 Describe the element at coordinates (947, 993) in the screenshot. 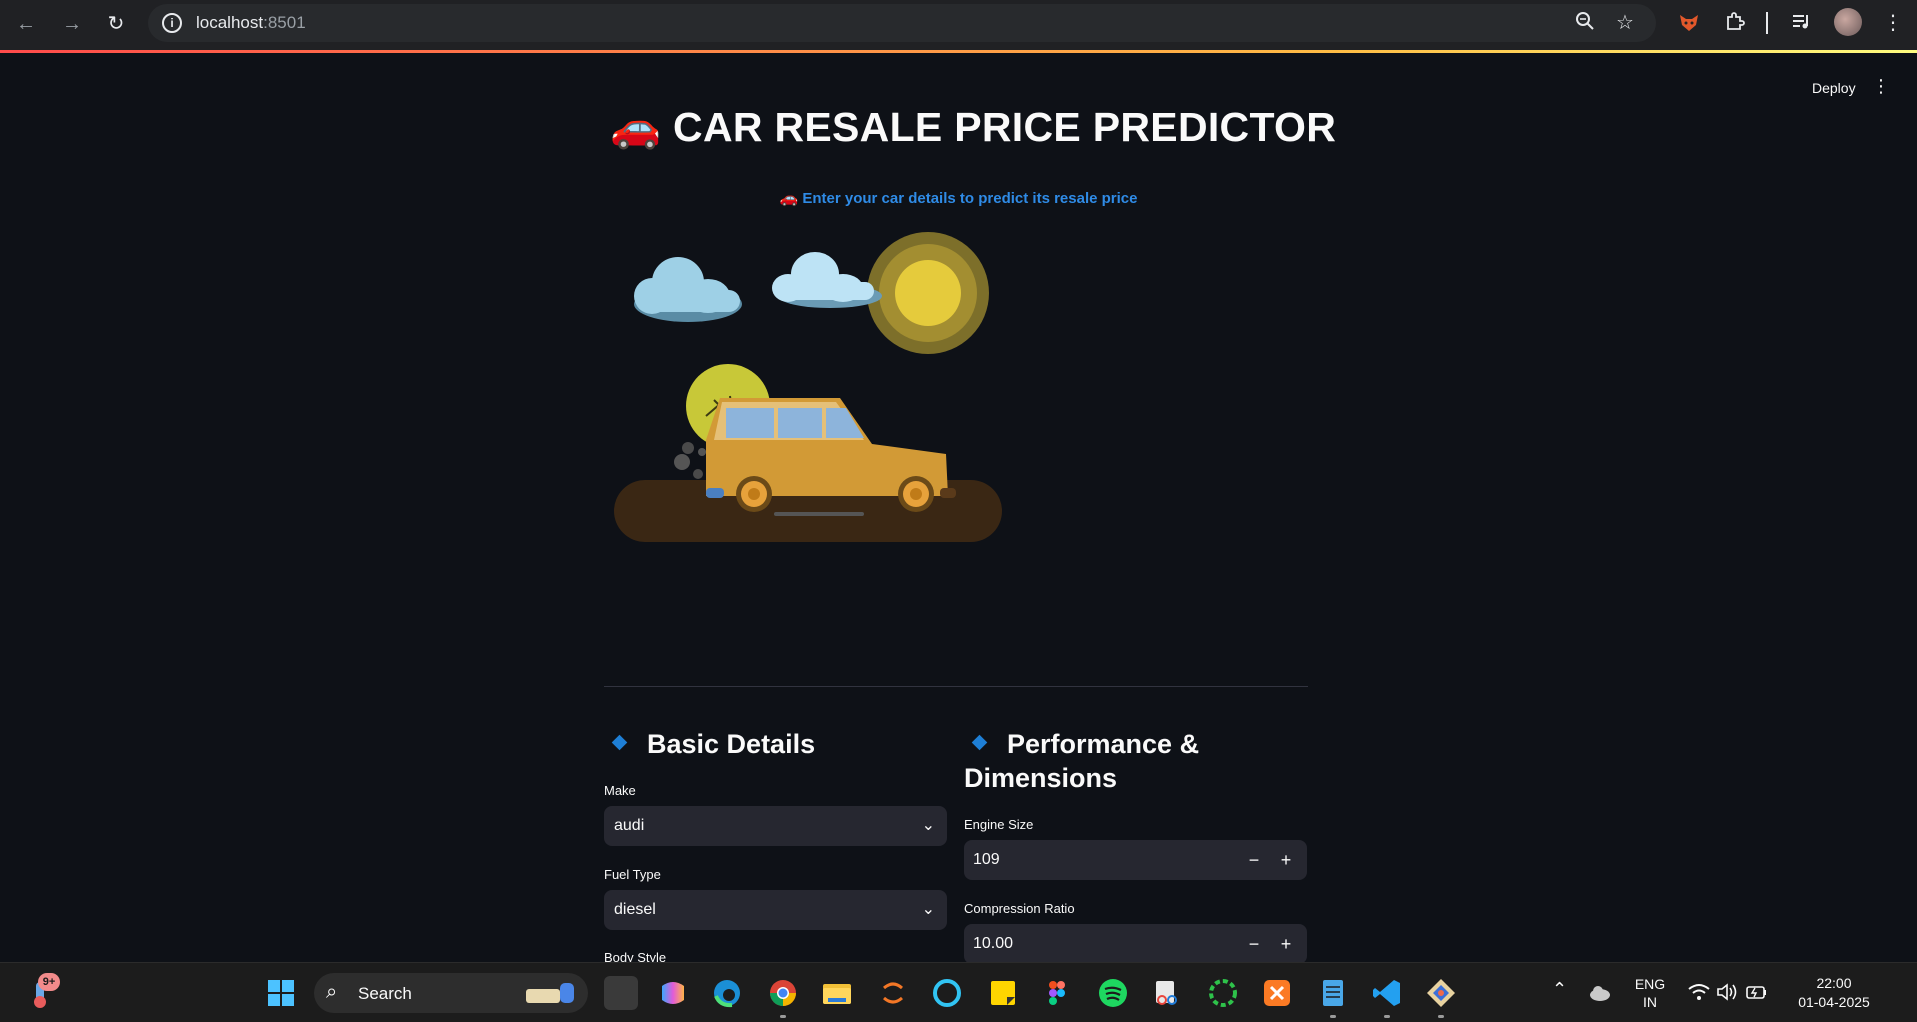

I see `alexa-icon` at that location.